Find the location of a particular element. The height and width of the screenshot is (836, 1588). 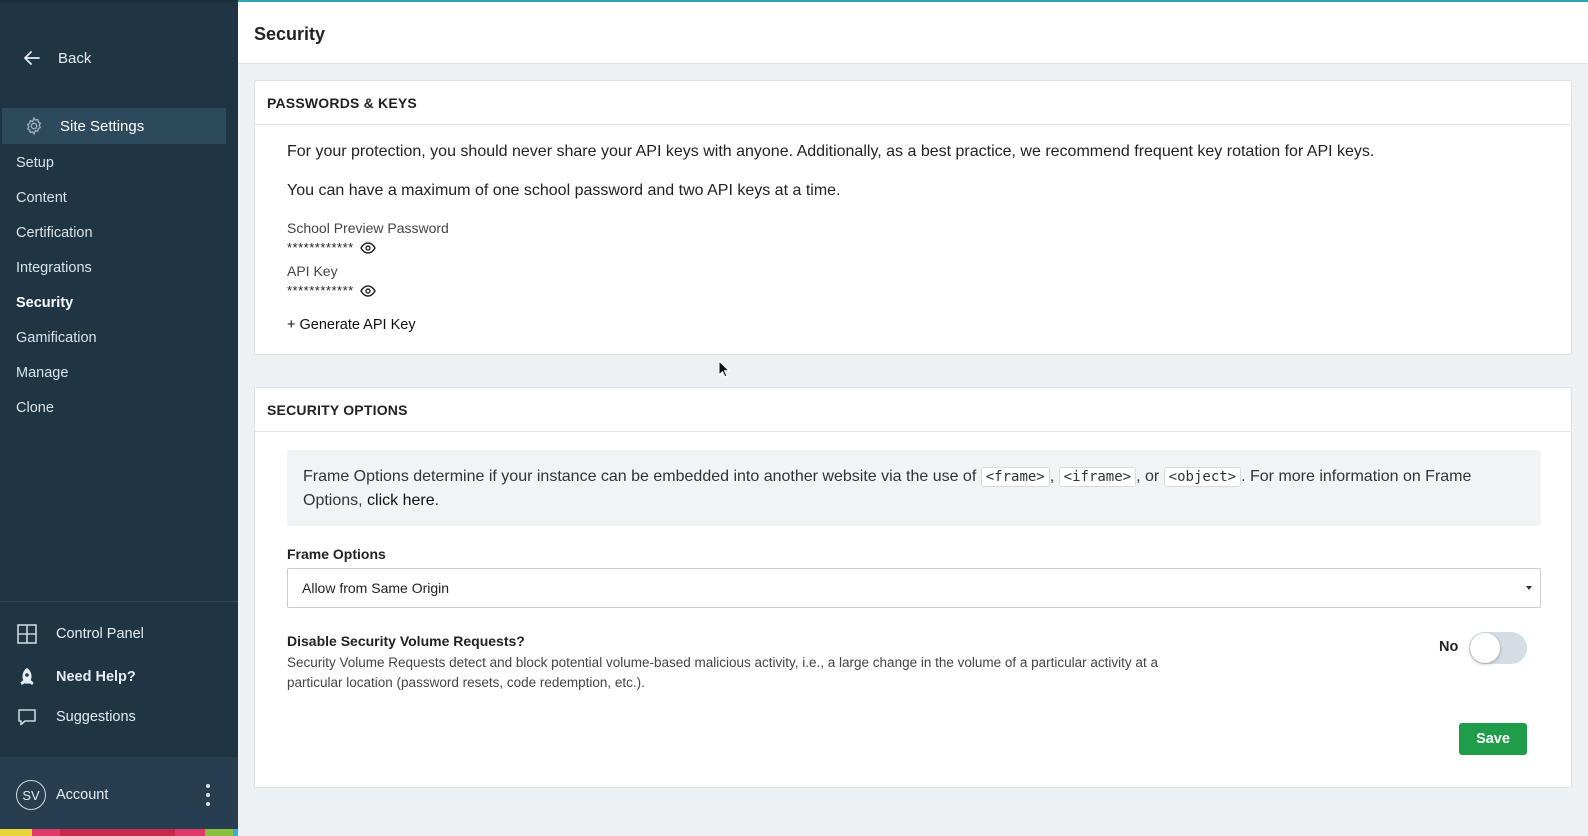

rocket-icon is located at coordinates (27, 676).